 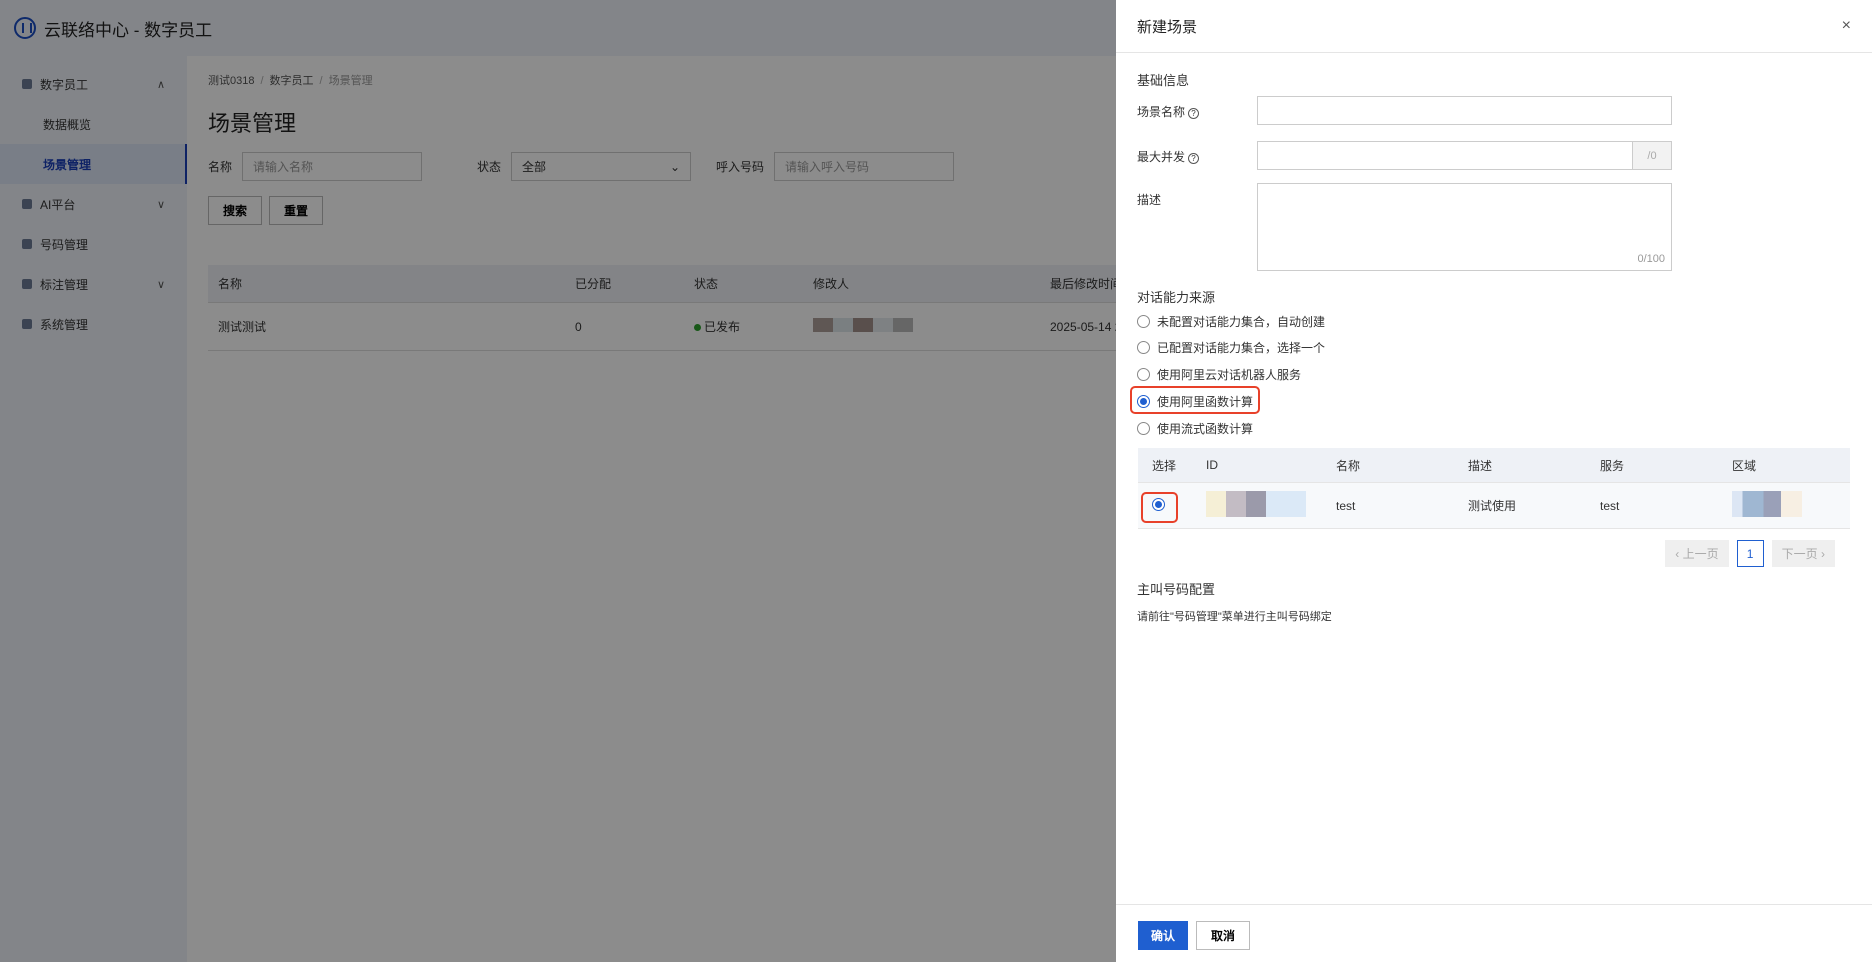 I want to click on prev-page-button: ‹ 上一页, so click(x=1697, y=553).